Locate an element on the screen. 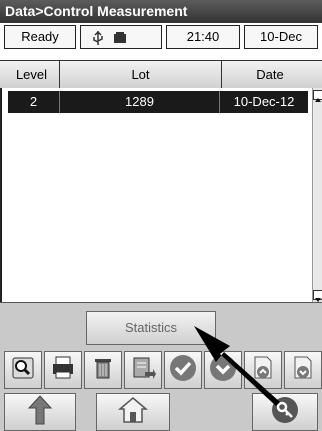 Image resolution: width=322 pixels, height=431 pixels. table-row: 2 1289 10-Dec-12 is located at coordinates (158, 102).